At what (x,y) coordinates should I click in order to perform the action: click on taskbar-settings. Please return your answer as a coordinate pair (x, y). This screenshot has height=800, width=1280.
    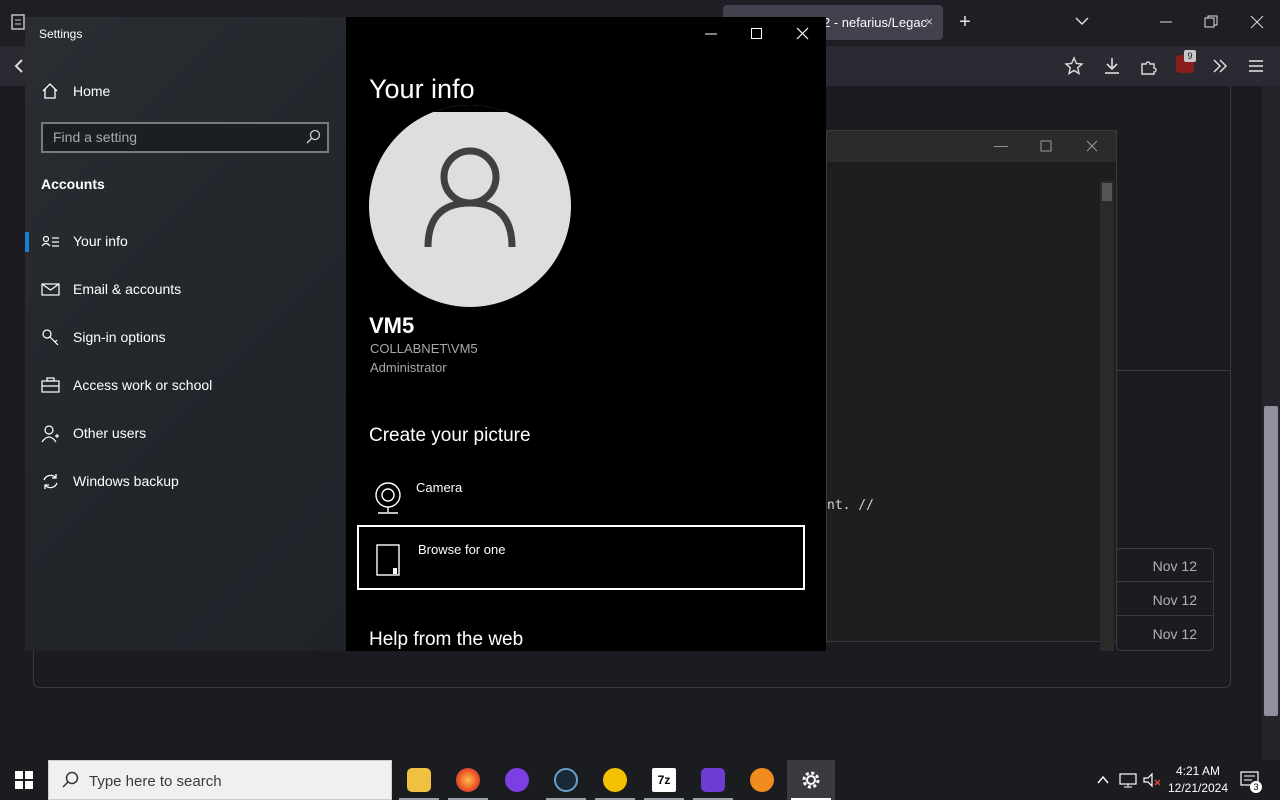
    Looking at the image, I should click on (811, 780).